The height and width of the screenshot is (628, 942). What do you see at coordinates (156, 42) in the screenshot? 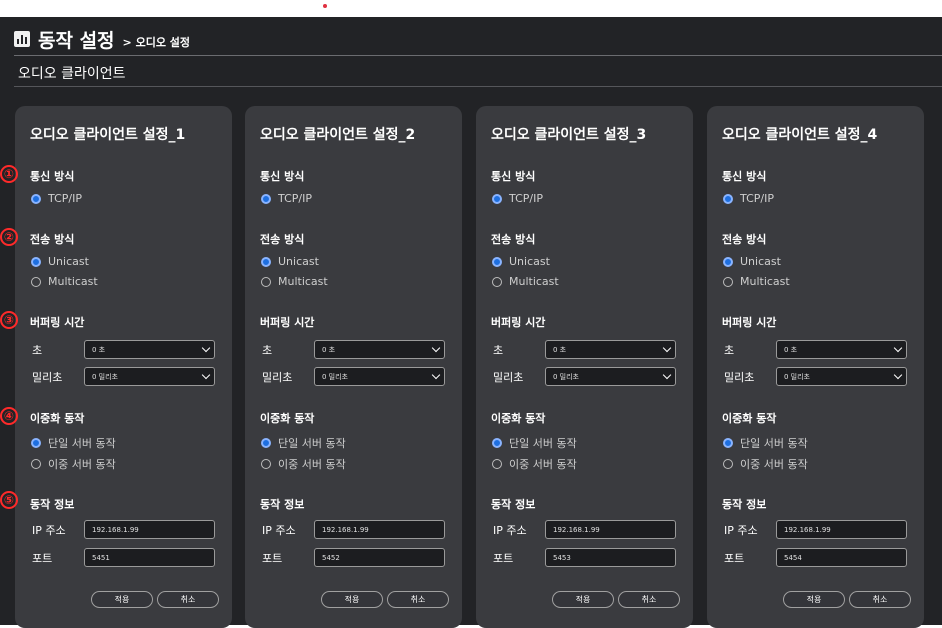
I see `breadcrumb: > 오디오 설정` at bounding box center [156, 42].